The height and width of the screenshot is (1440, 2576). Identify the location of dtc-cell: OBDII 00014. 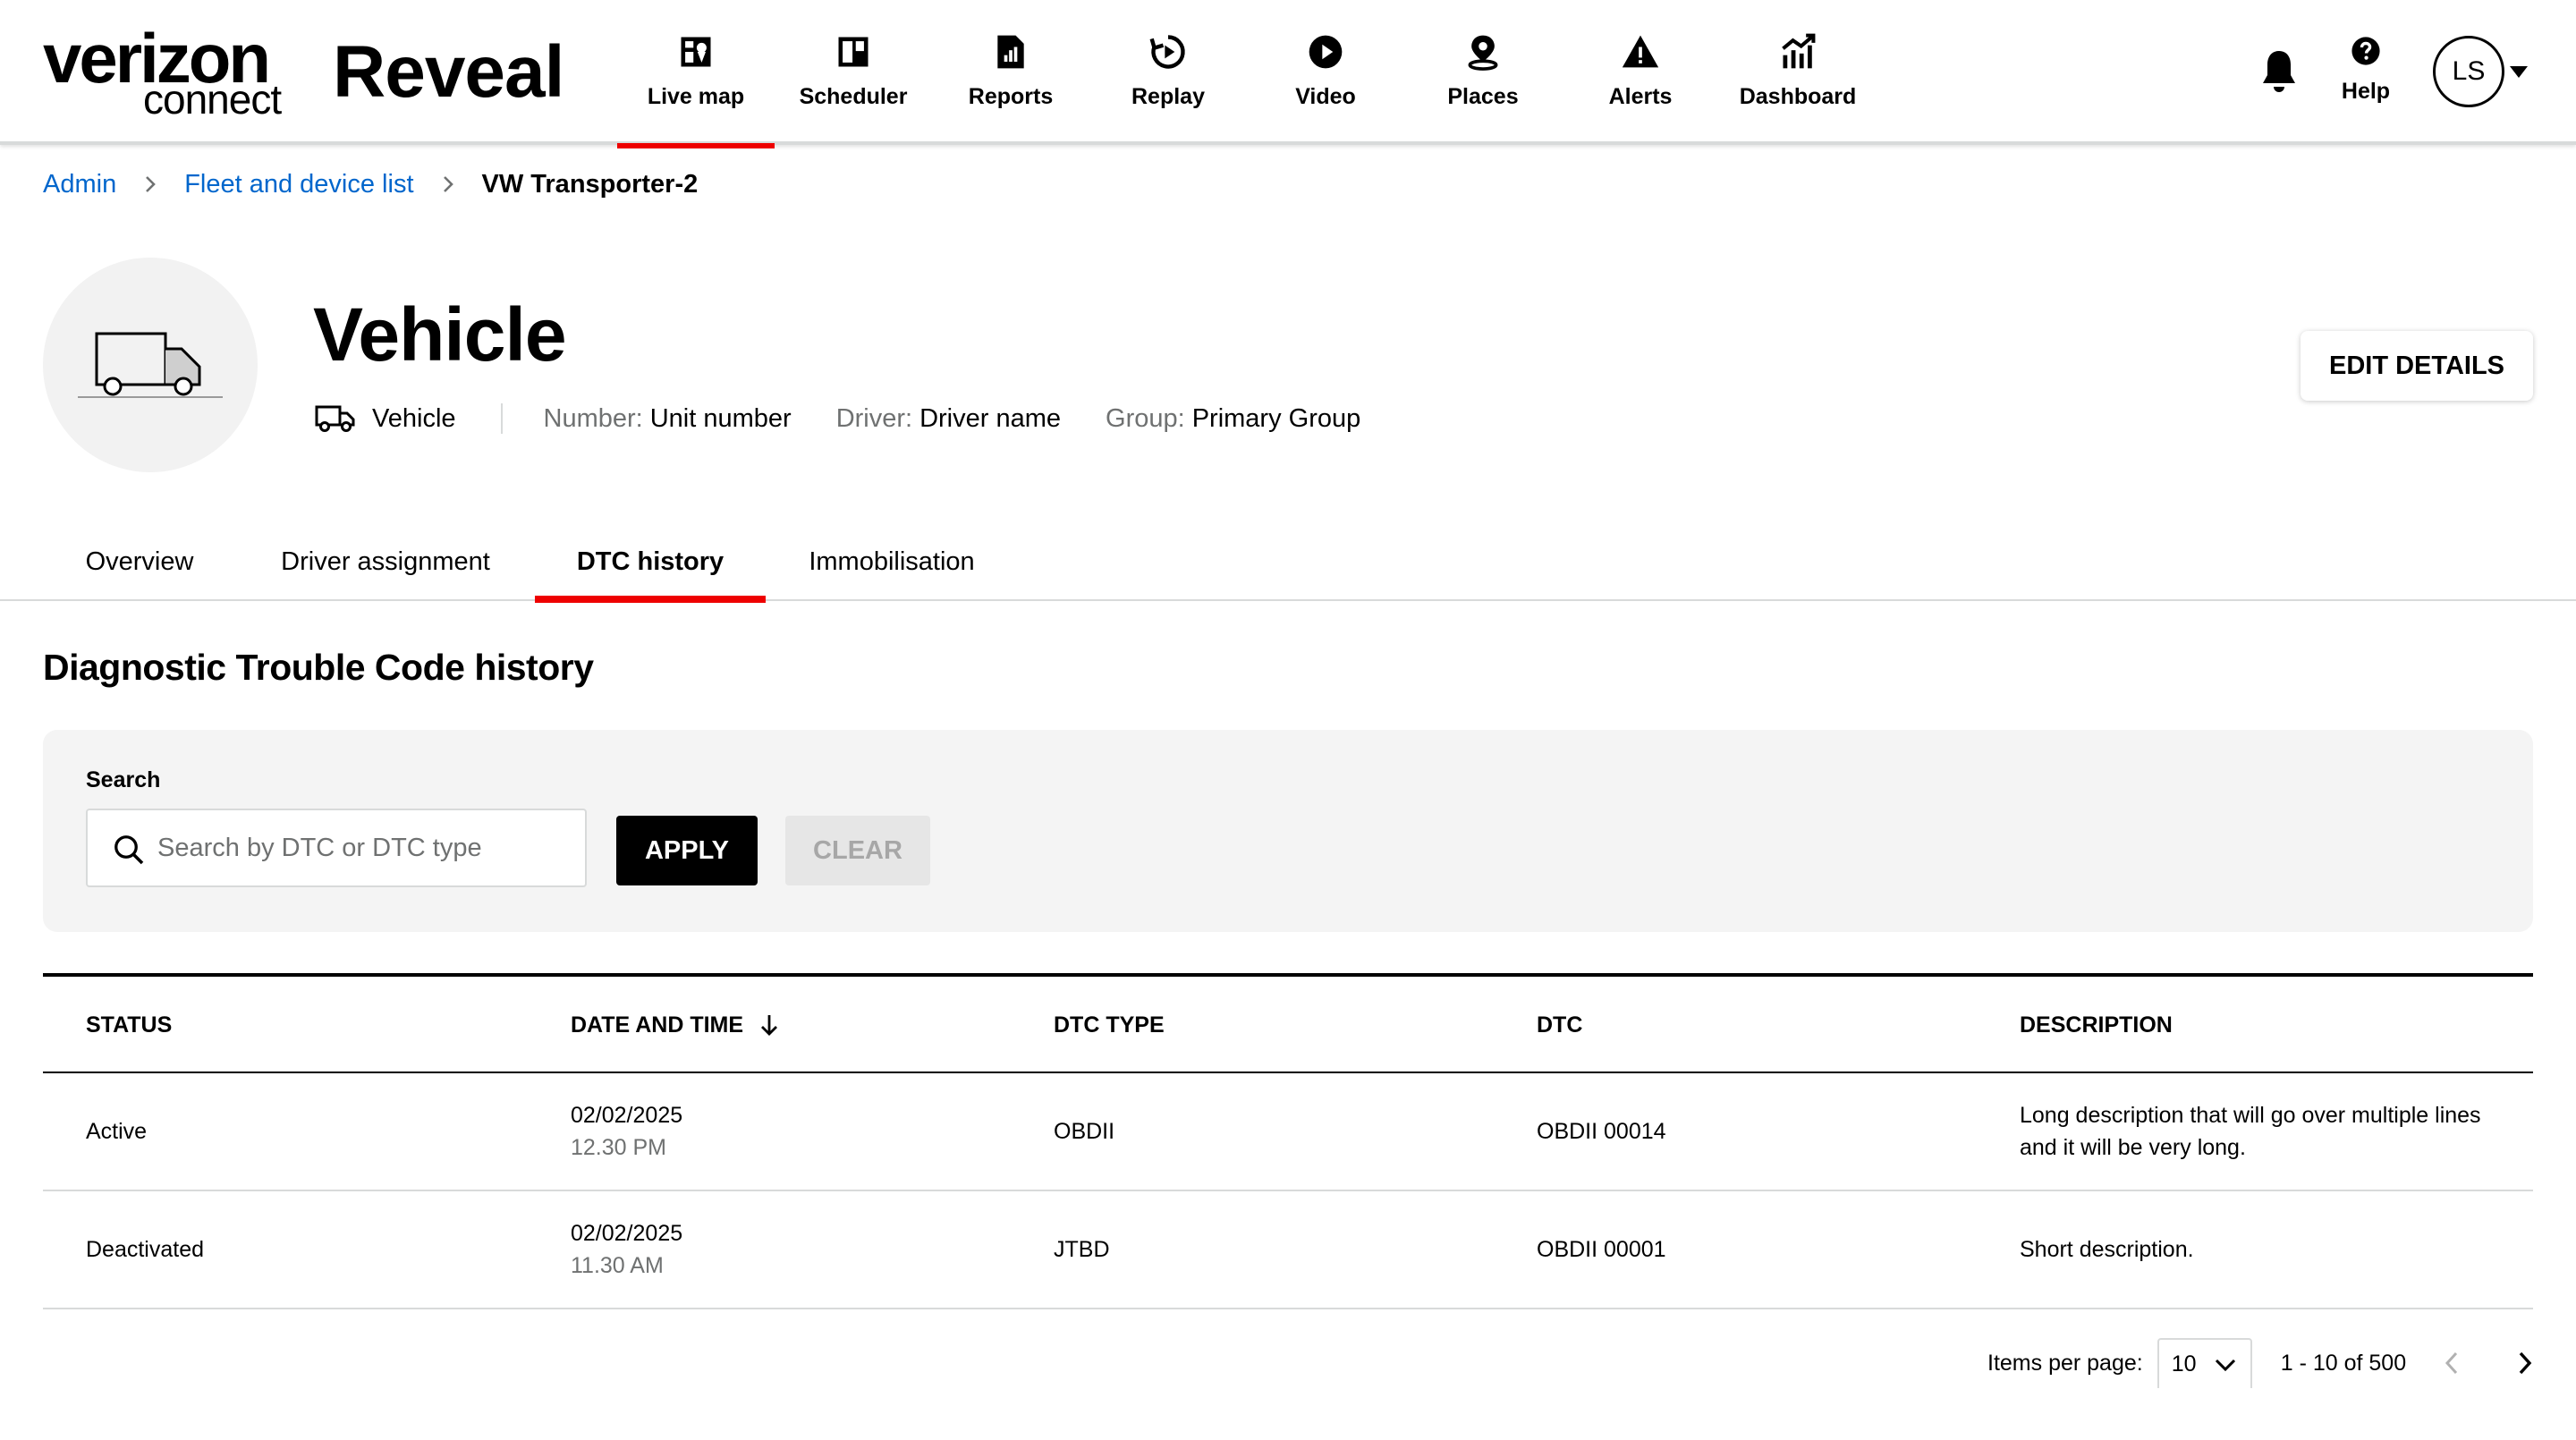
(1601, 1131).